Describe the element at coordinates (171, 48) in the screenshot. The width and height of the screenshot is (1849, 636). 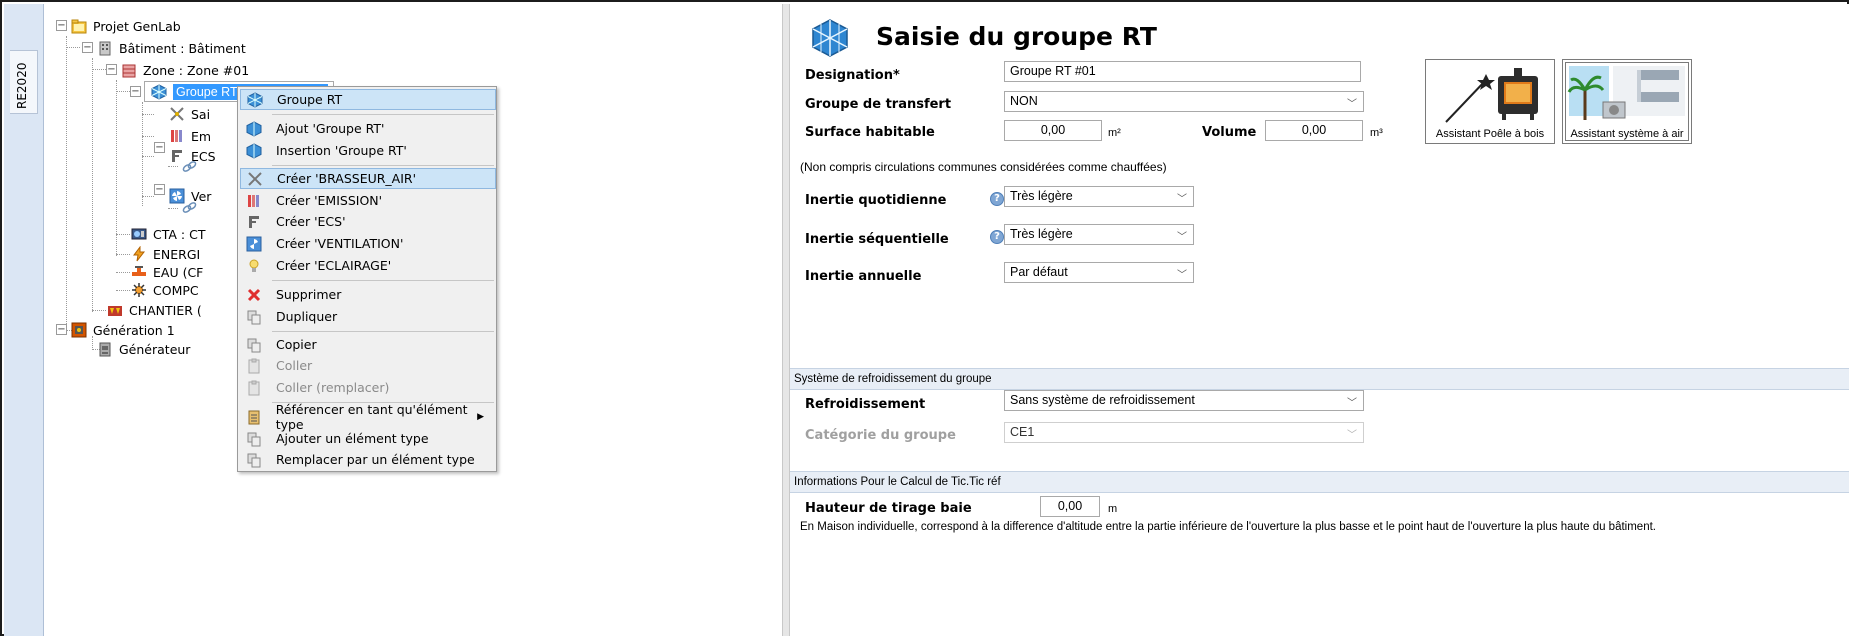
I see `tree-node-batiment: Bâtiment` at that location.